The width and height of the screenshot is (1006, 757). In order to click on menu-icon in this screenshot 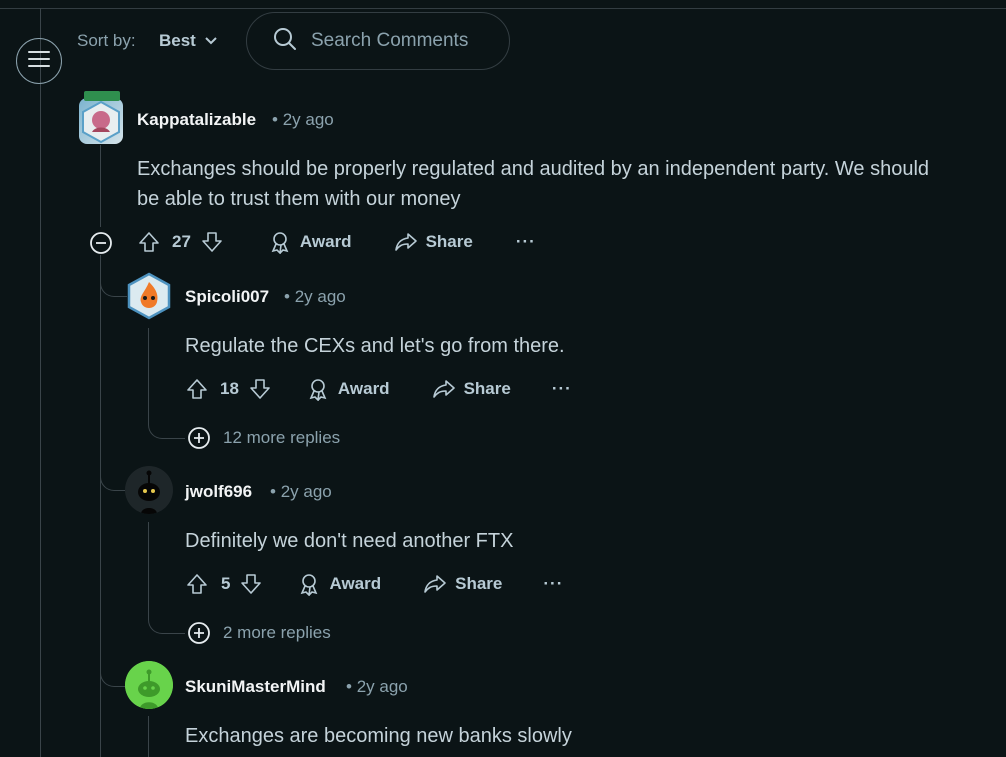, I will do `click(39, 61)`.